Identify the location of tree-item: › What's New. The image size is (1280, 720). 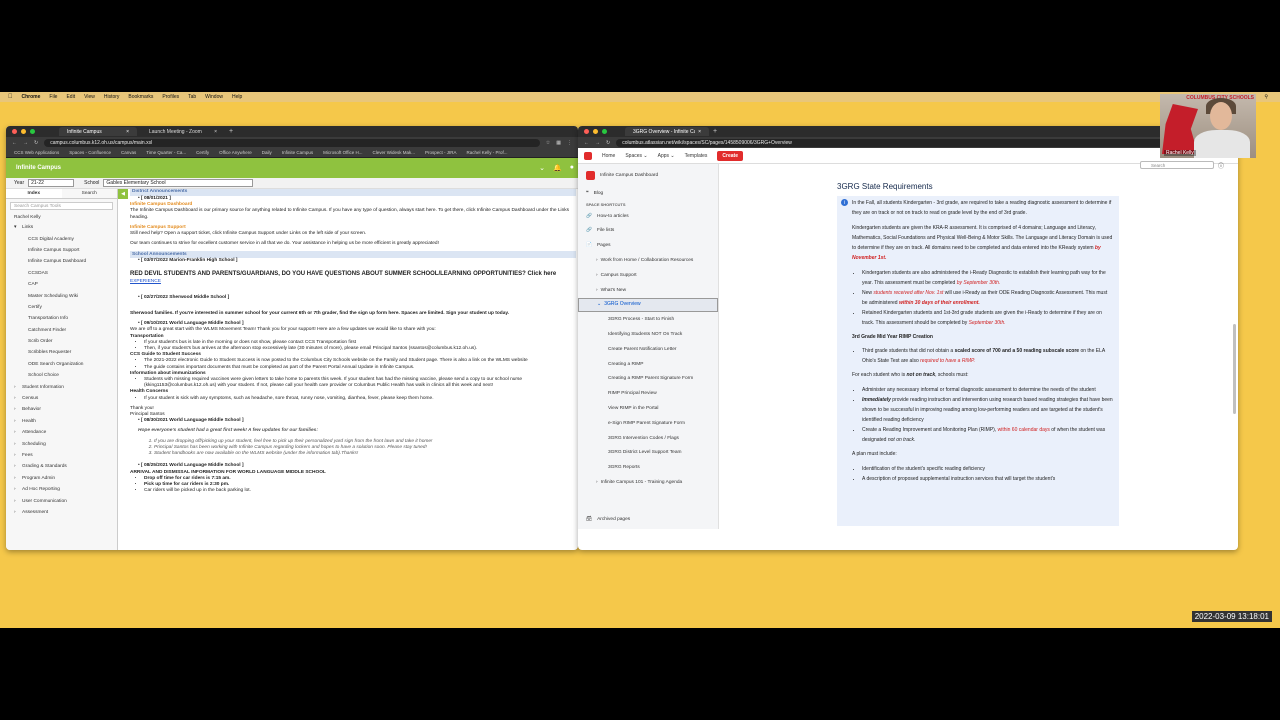
(648, 290).